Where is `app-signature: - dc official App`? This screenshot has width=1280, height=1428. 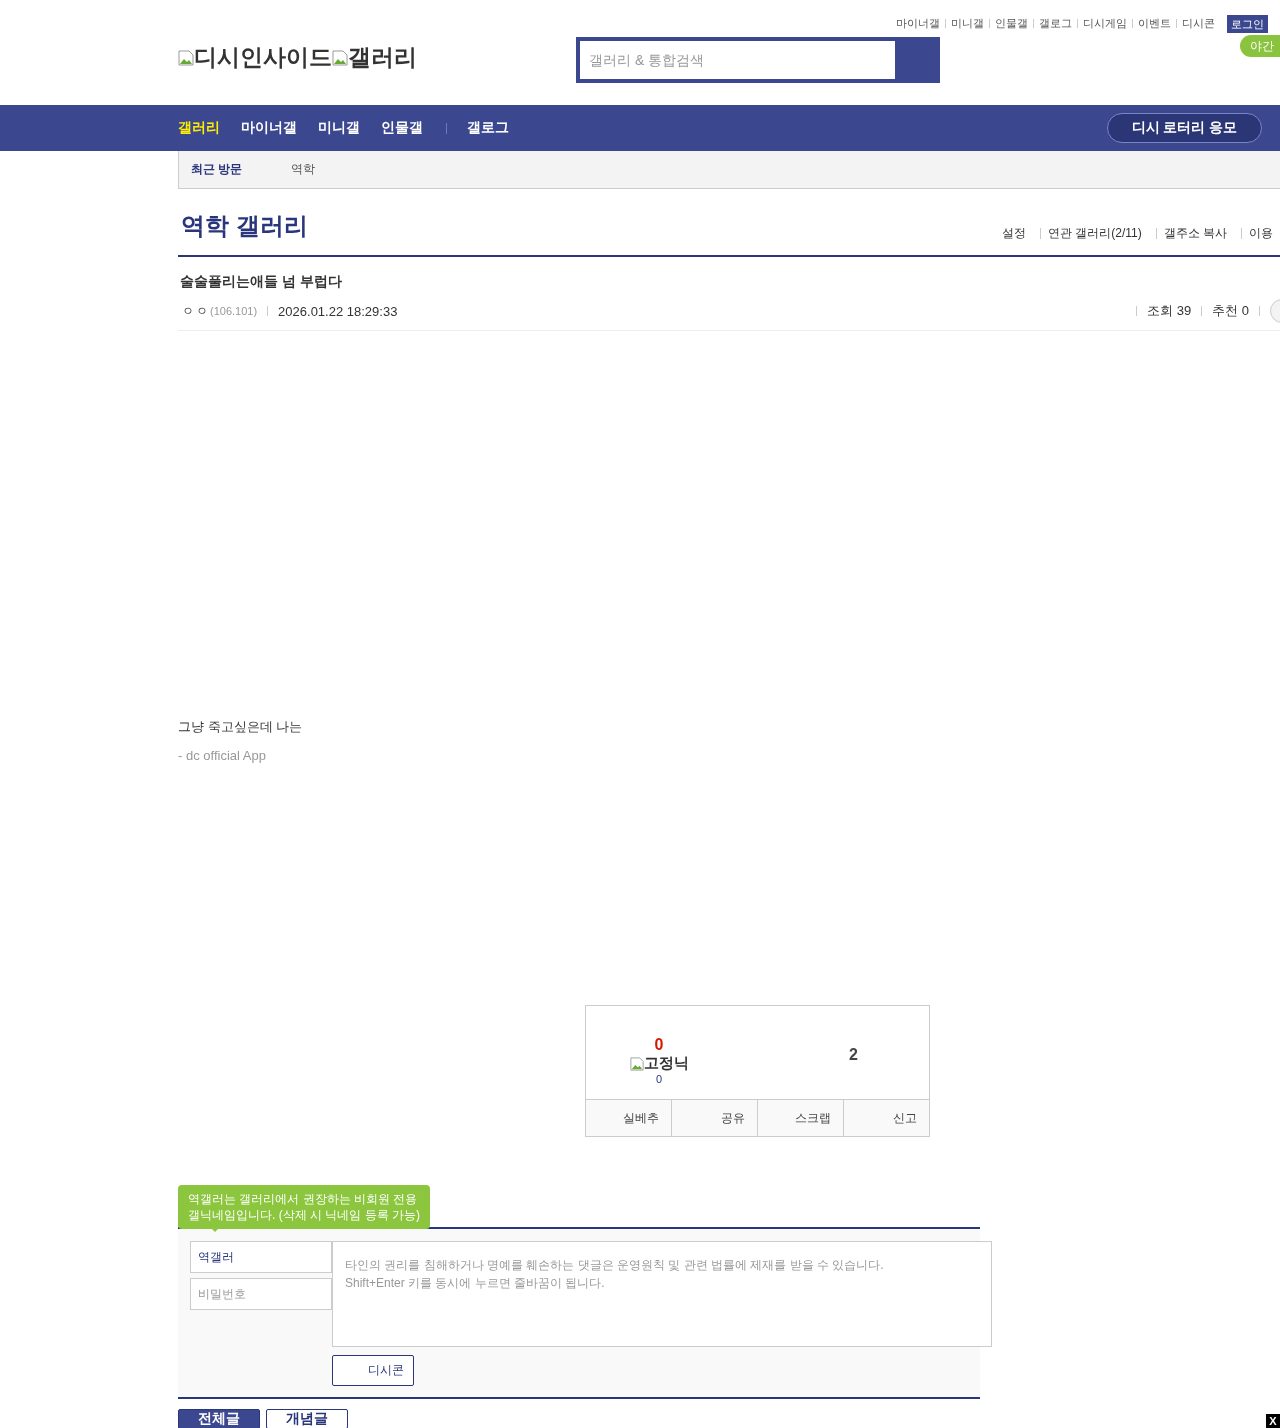 app-signature: - dc official App is located at coordinates (222, 756).